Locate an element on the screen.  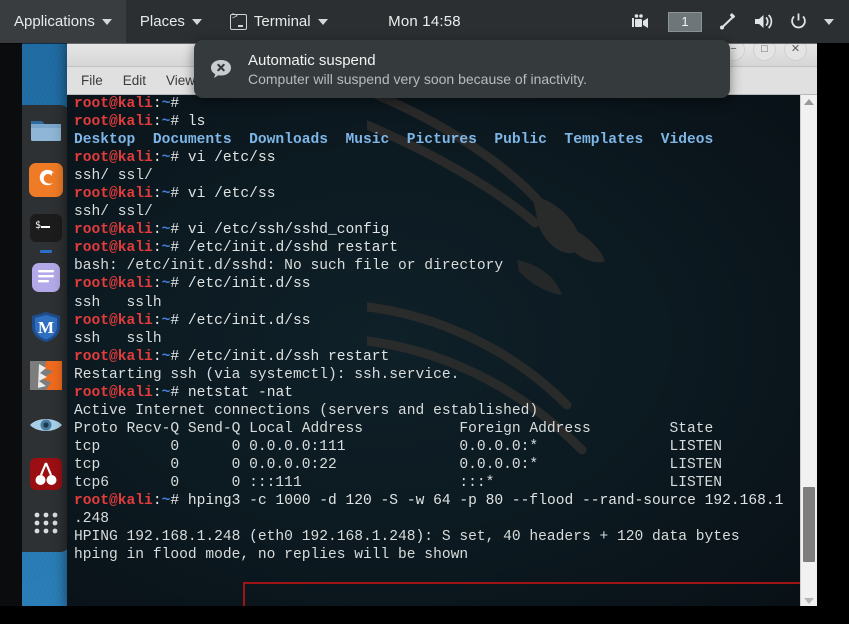
dock-item-burpsuite is located at coordinates (46, 376).